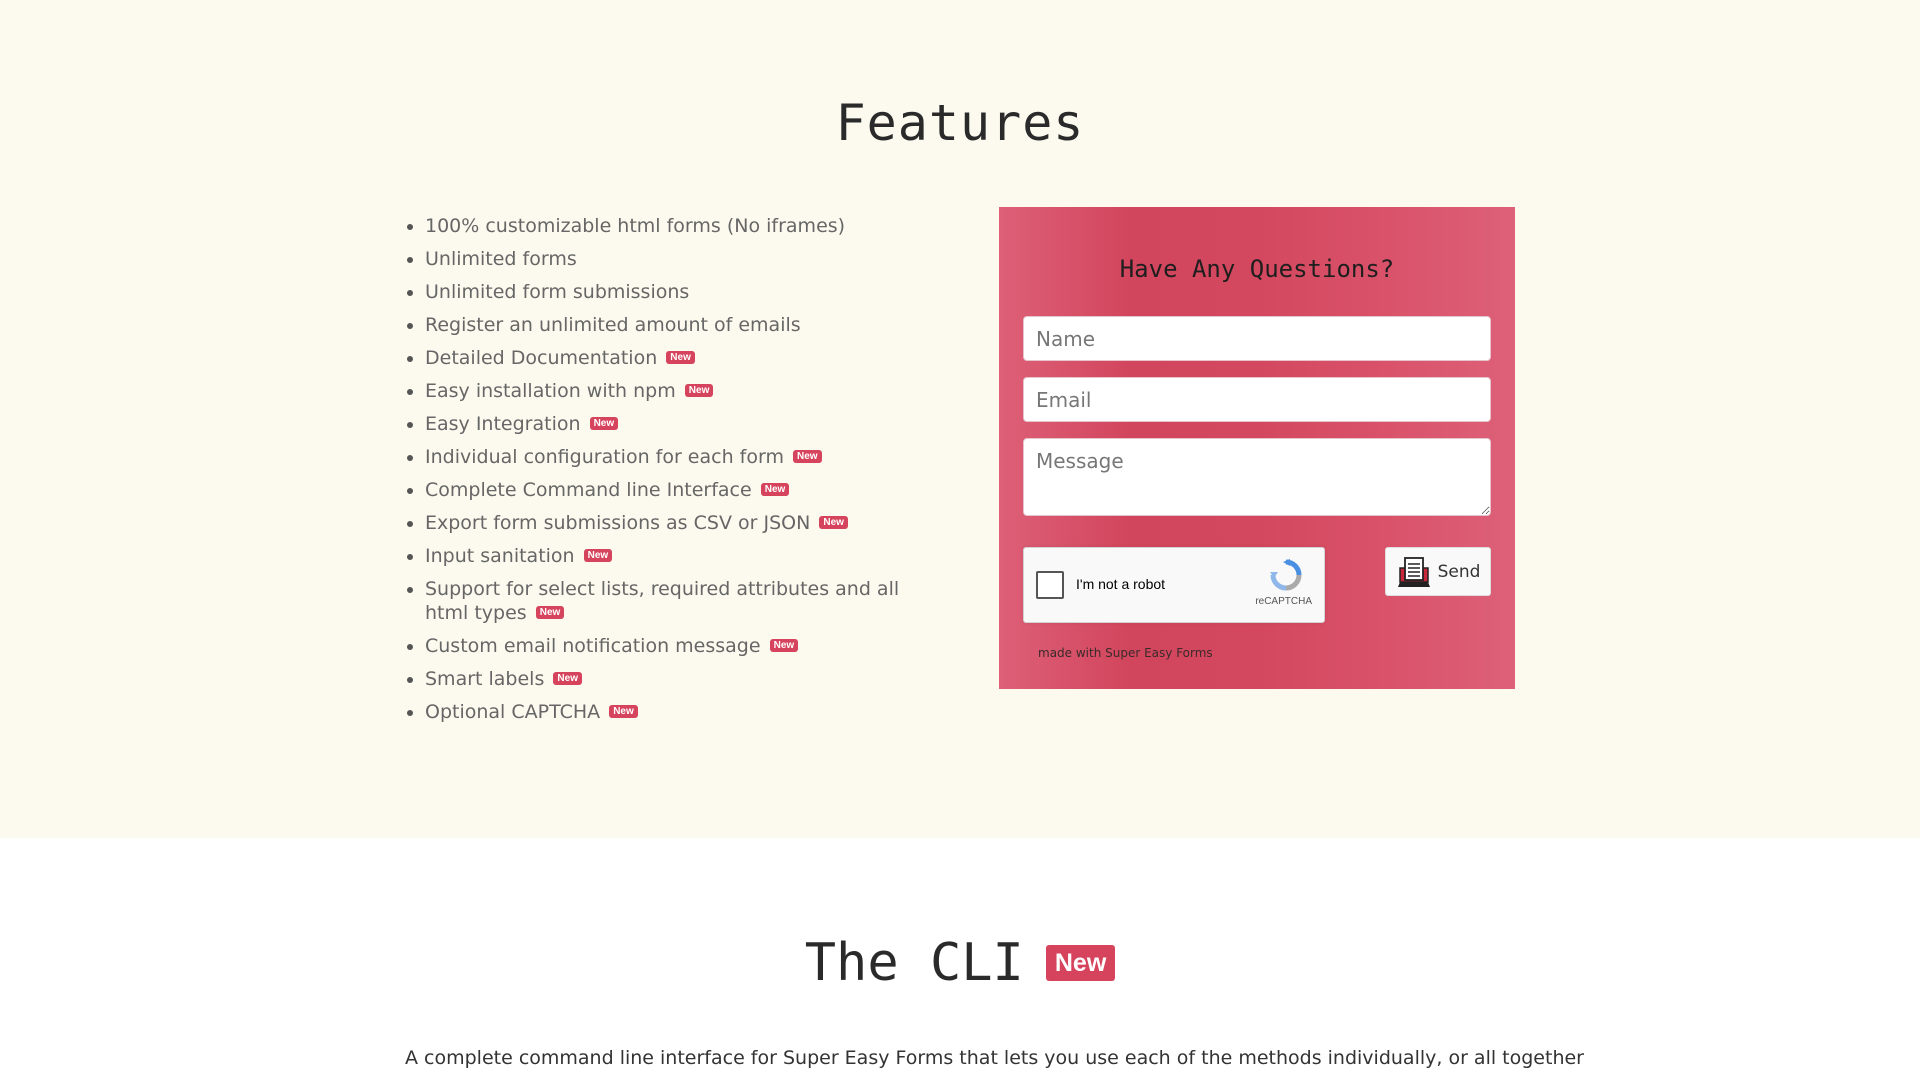 This screenshot has height=1080, width=1920. Describe the element at coordinates (685, 679) in the screenshot. I see `feature-list-item: Smart labels New` at that location.